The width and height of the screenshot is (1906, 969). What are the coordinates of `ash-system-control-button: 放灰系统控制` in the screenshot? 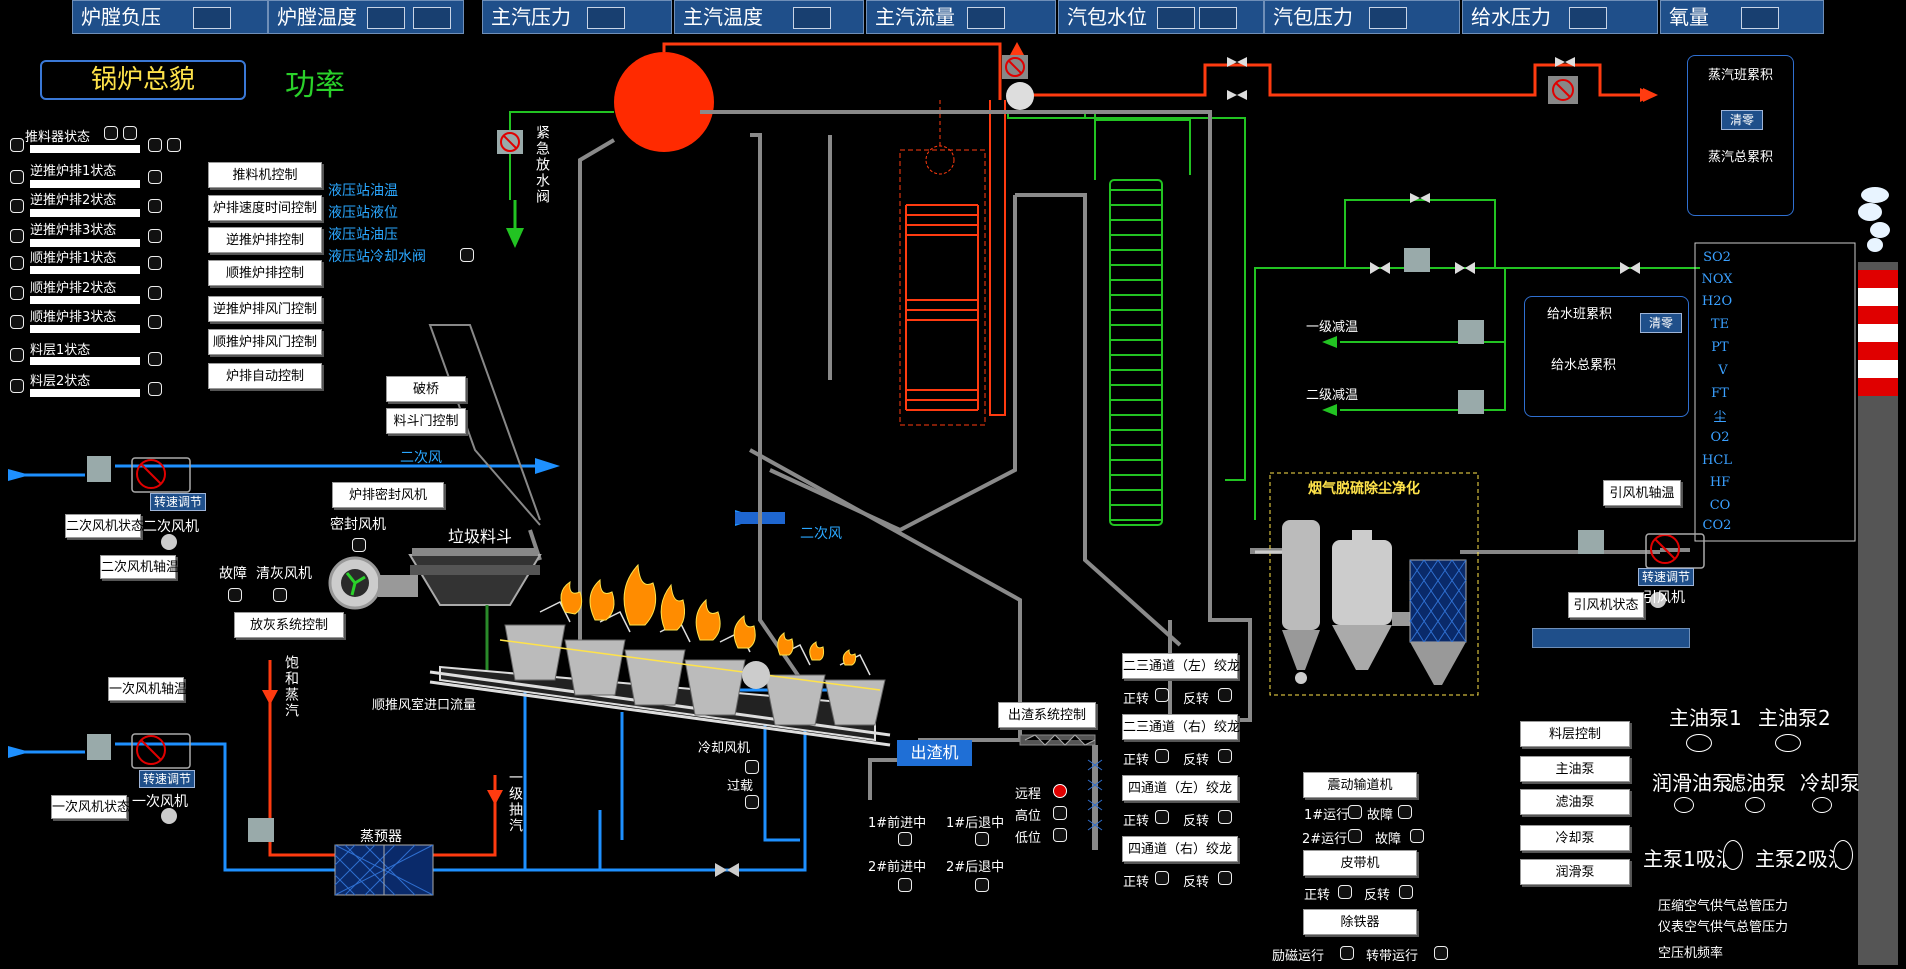 It's located at (289, 625).